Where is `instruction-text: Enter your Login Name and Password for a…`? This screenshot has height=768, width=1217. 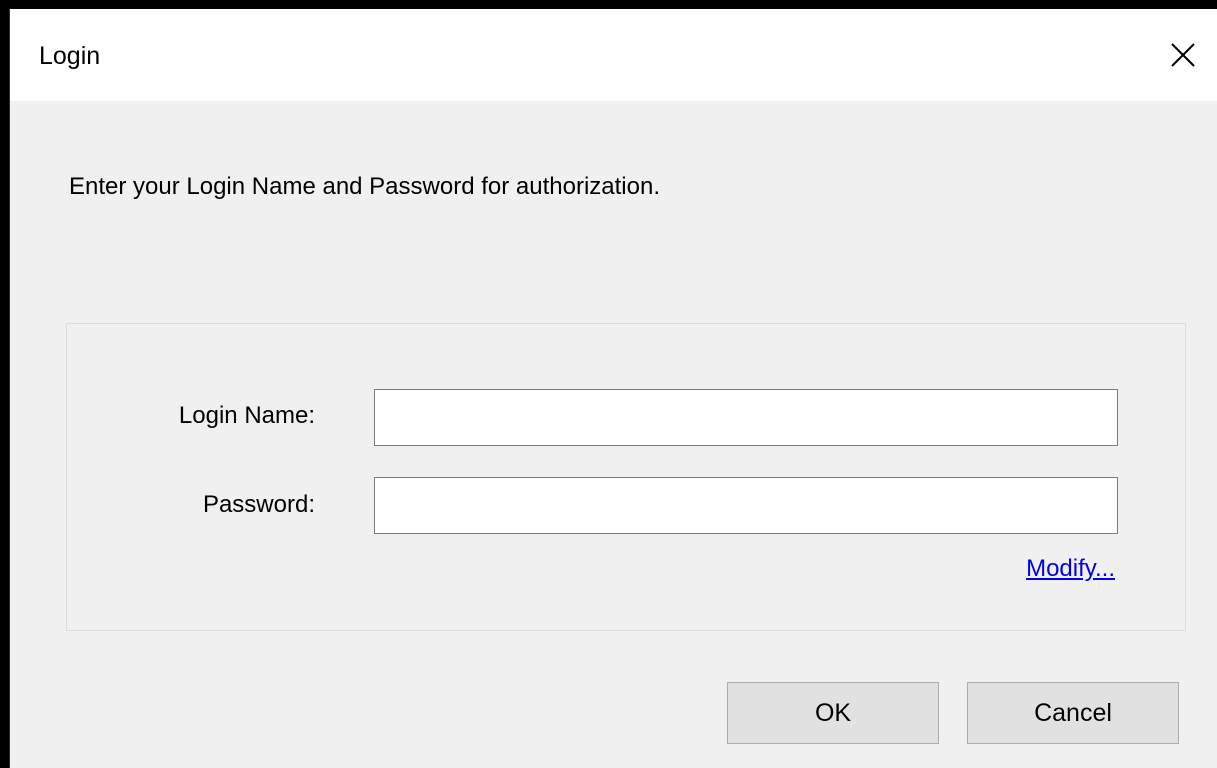
instruction-text: Enter your Login Name and Password for a… is located at coordinates (364, 186).